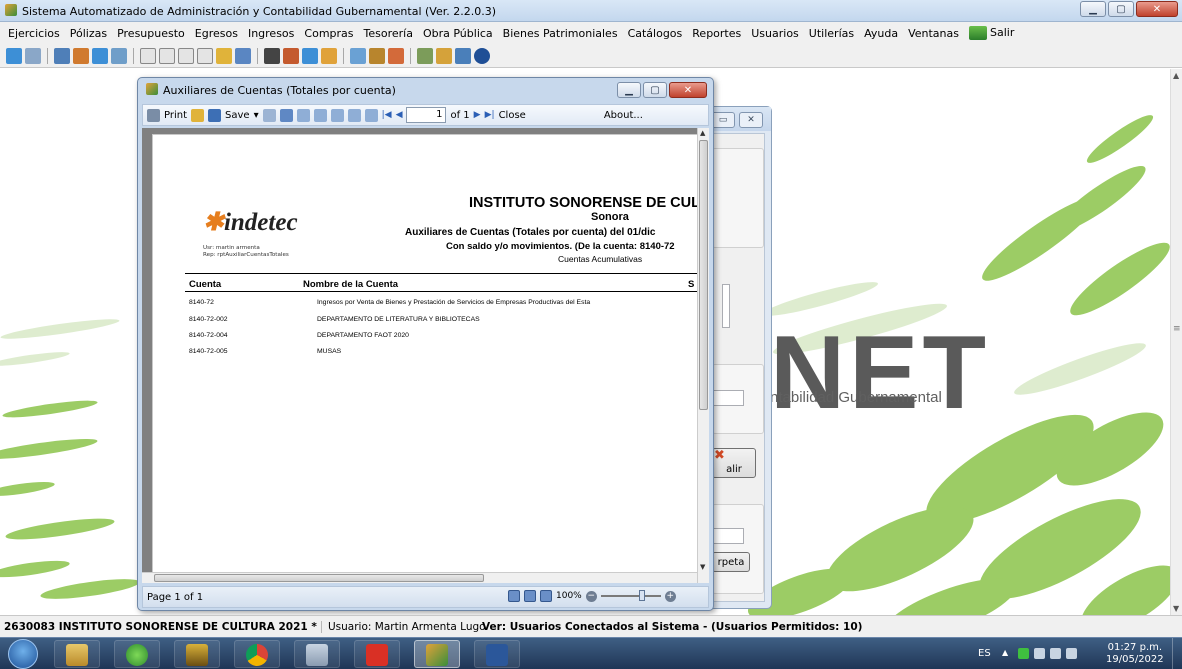  I want to click on carpeta-button: rpeta, so click(731, 562).